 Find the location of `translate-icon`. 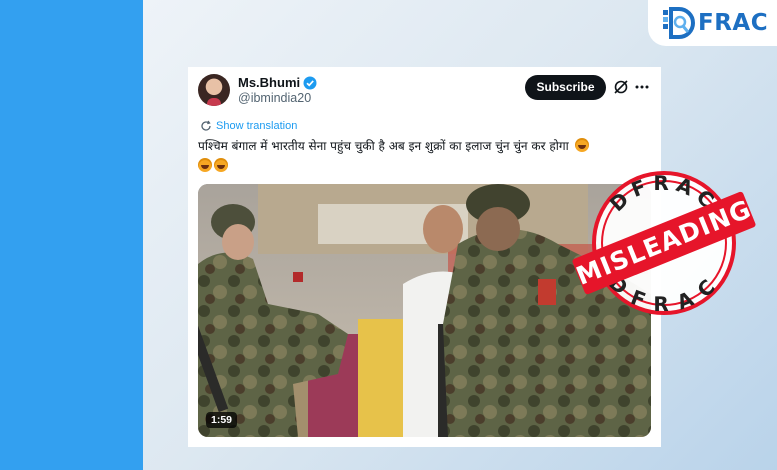

translate-icon is located at coordinates (206, 125).